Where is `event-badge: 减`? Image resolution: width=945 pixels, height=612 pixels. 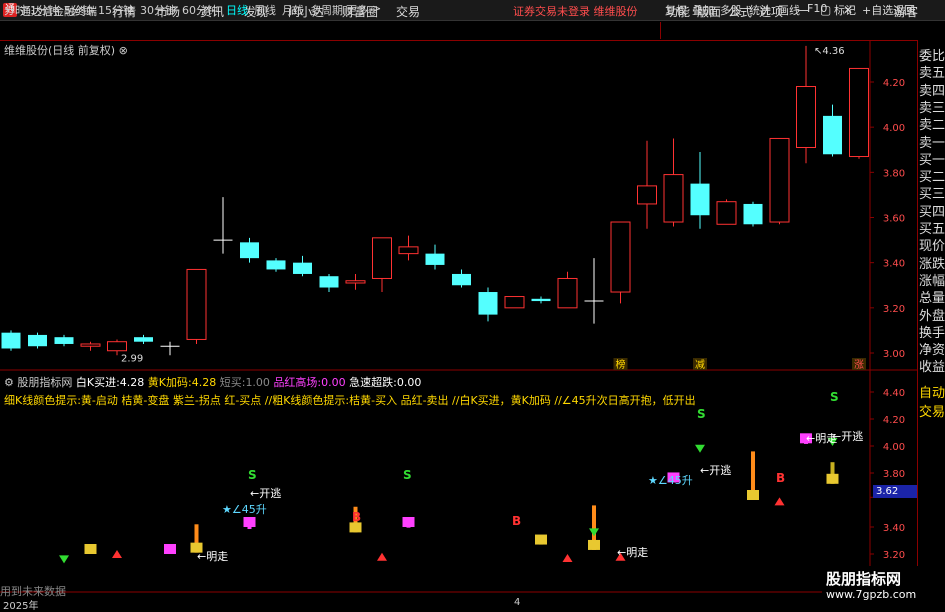
event-badge: 减 is located at coordinates (700, 365).